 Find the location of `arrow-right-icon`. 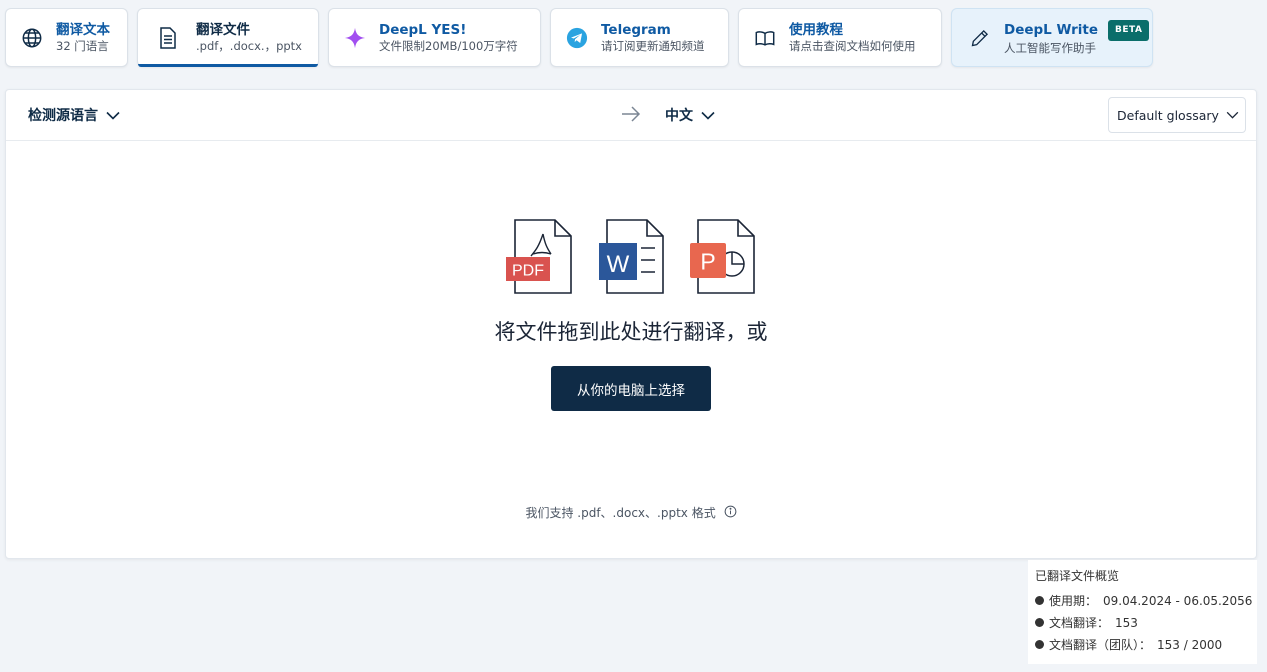

arrow-right-icon is located at coordinates (631, 116).